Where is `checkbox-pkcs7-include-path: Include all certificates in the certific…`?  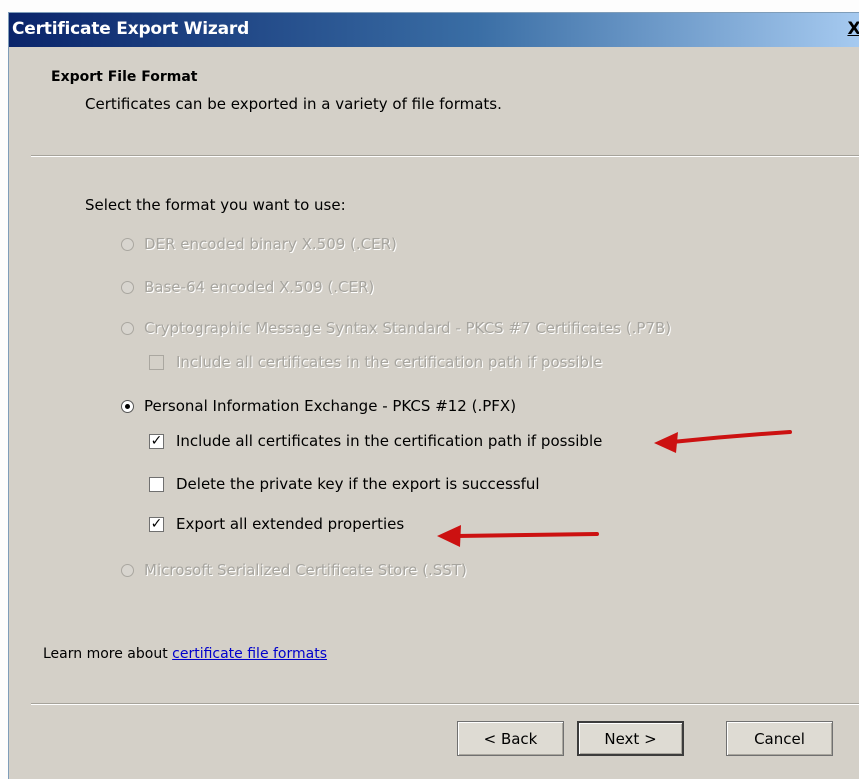 checkbox-pkcs7-include-path: Include all certificates in the certific… is located at coordinates (375, 362).